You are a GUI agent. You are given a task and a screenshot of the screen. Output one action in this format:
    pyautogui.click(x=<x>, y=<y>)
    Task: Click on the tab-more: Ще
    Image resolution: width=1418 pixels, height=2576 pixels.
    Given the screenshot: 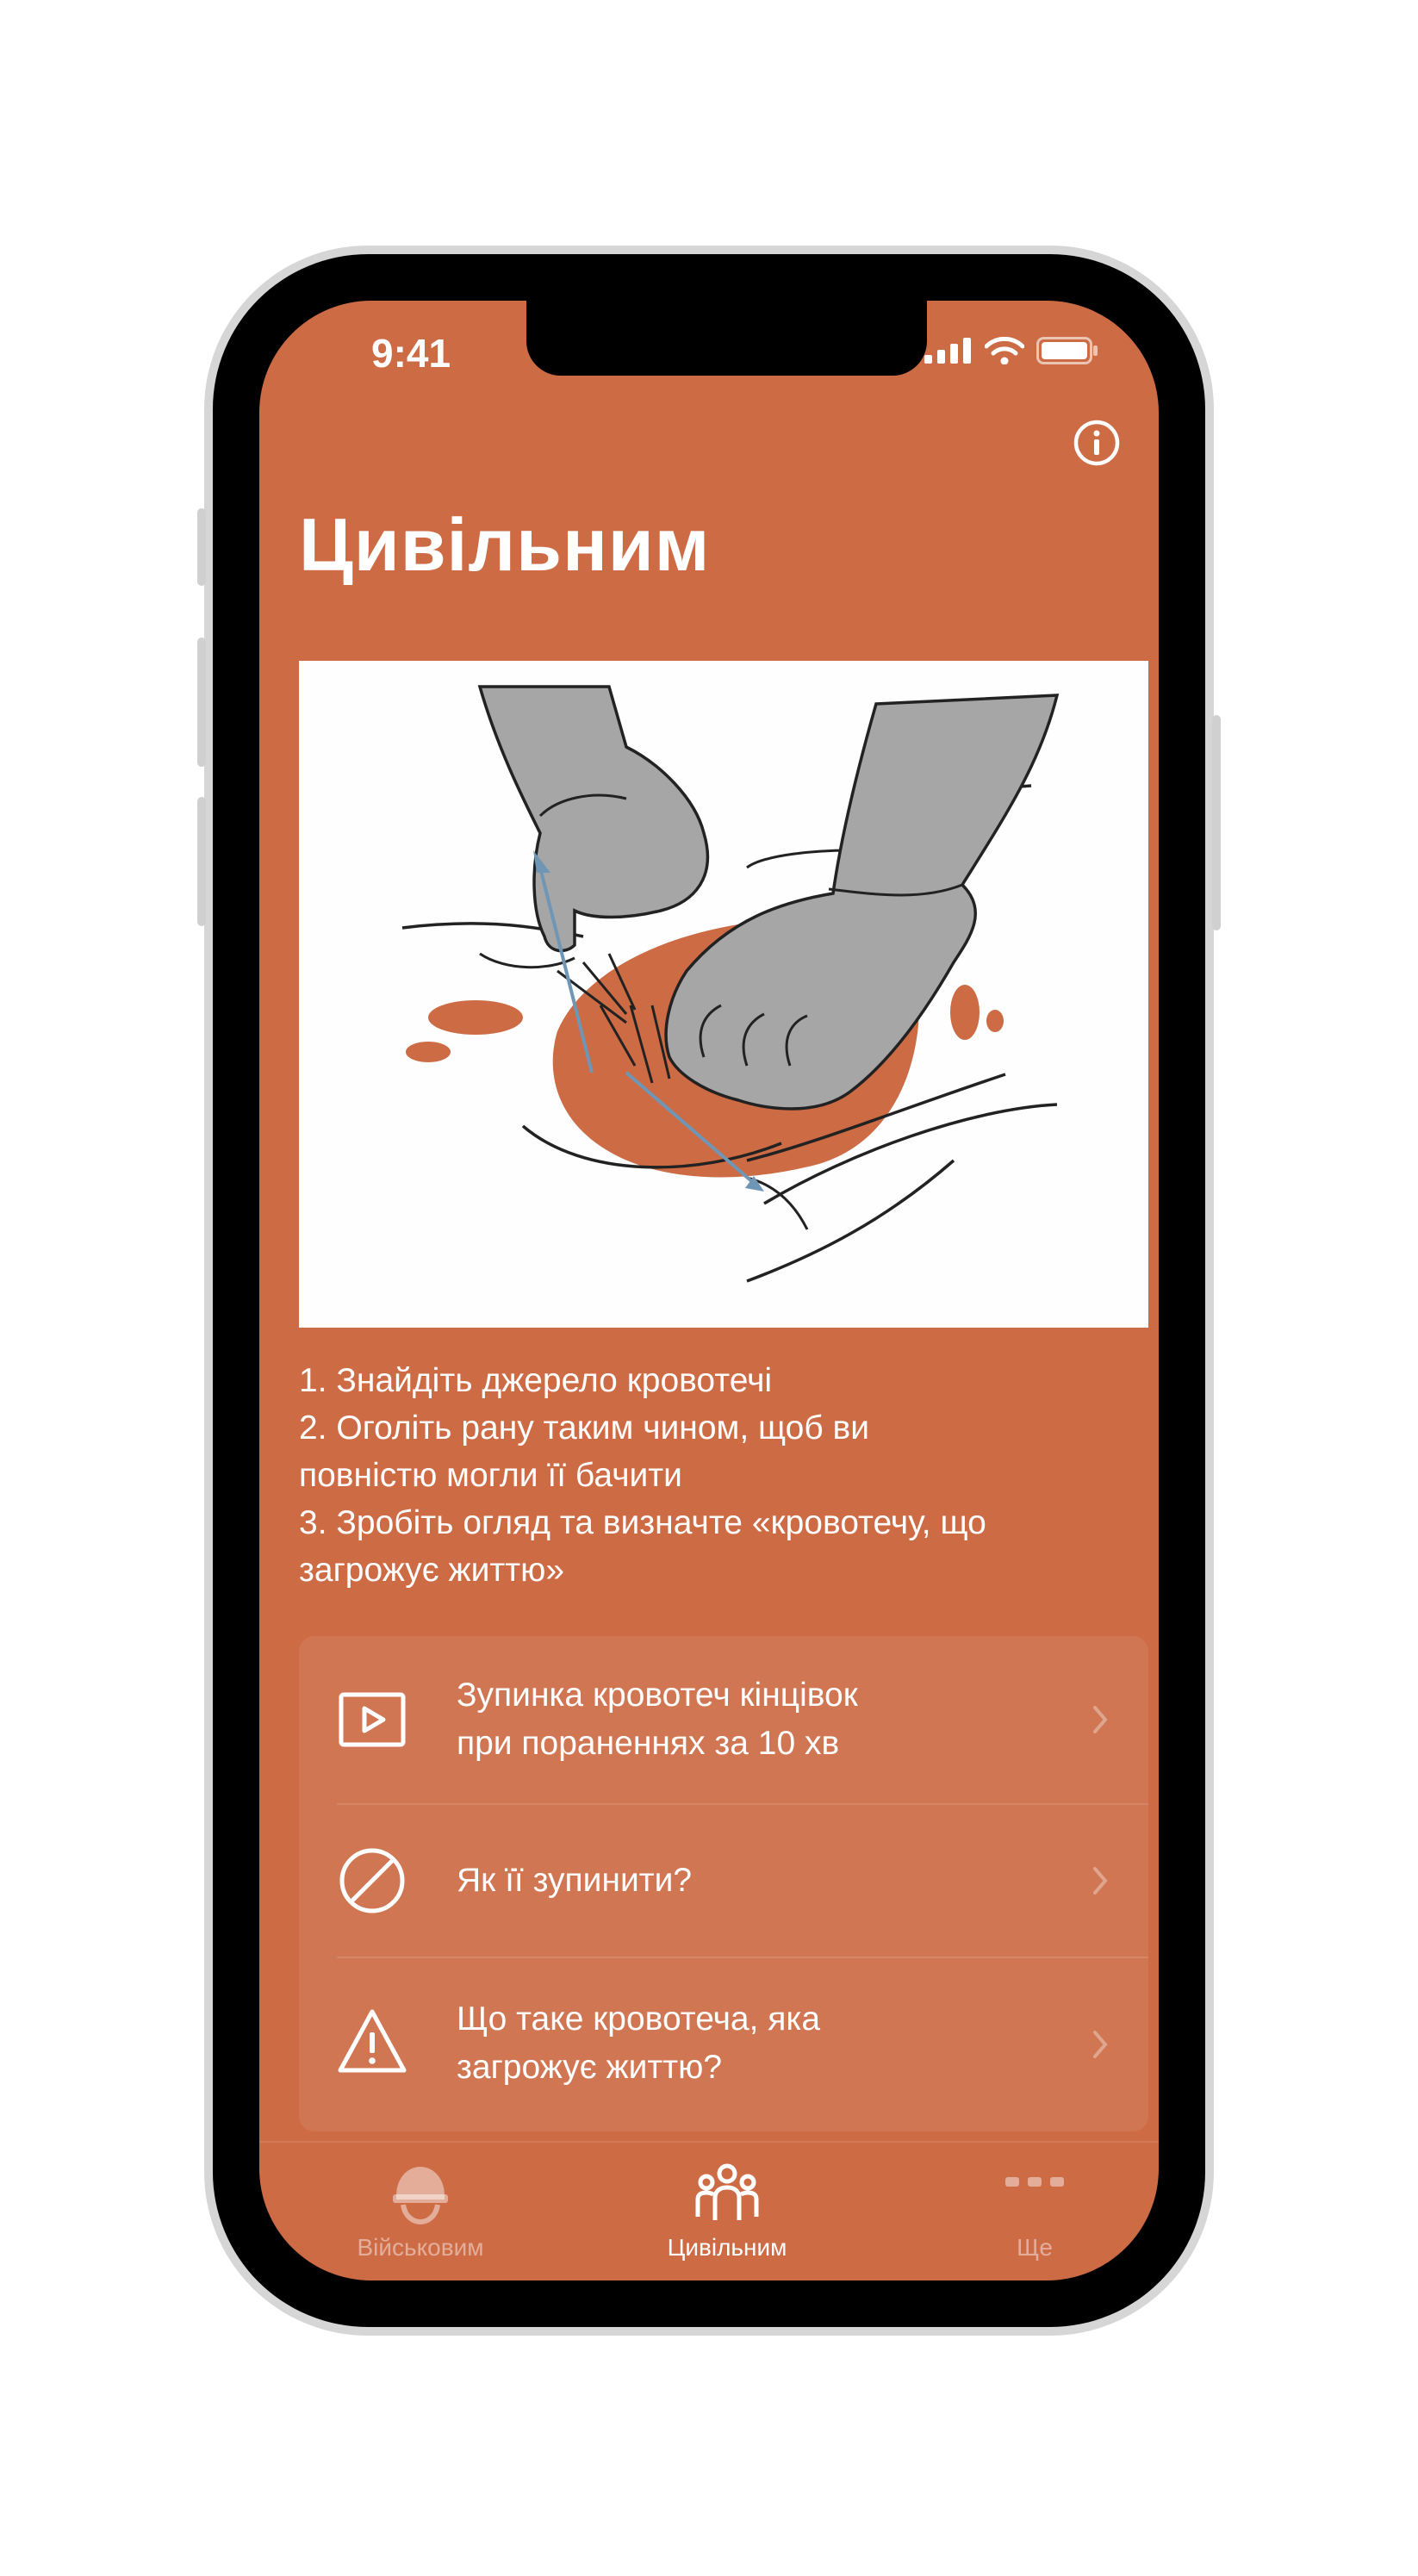 What is the action you would take?
    pyautogui.click(x=1035, y=2211)
    